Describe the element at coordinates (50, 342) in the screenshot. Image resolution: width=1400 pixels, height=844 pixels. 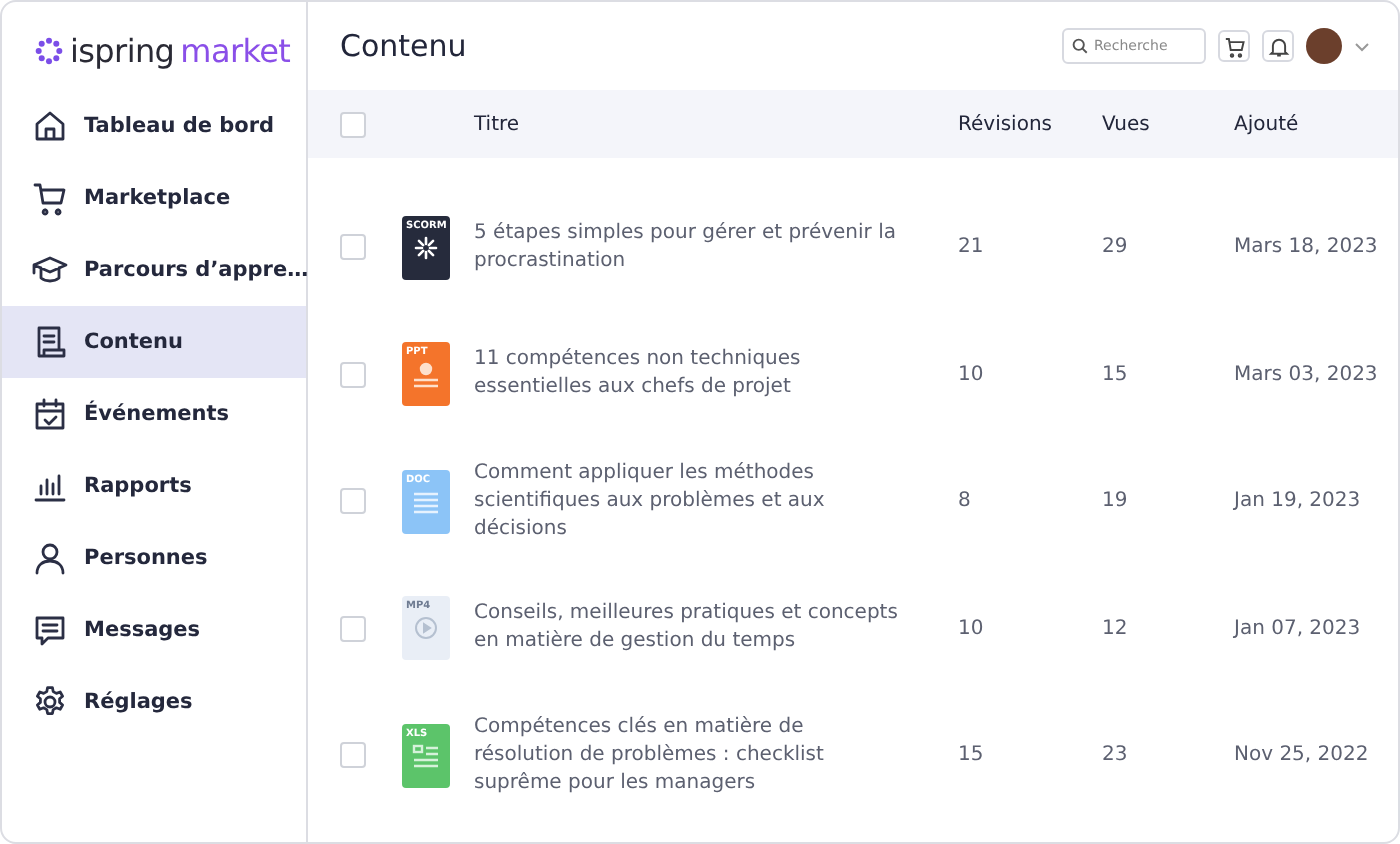
I see `document-icon` at that location.